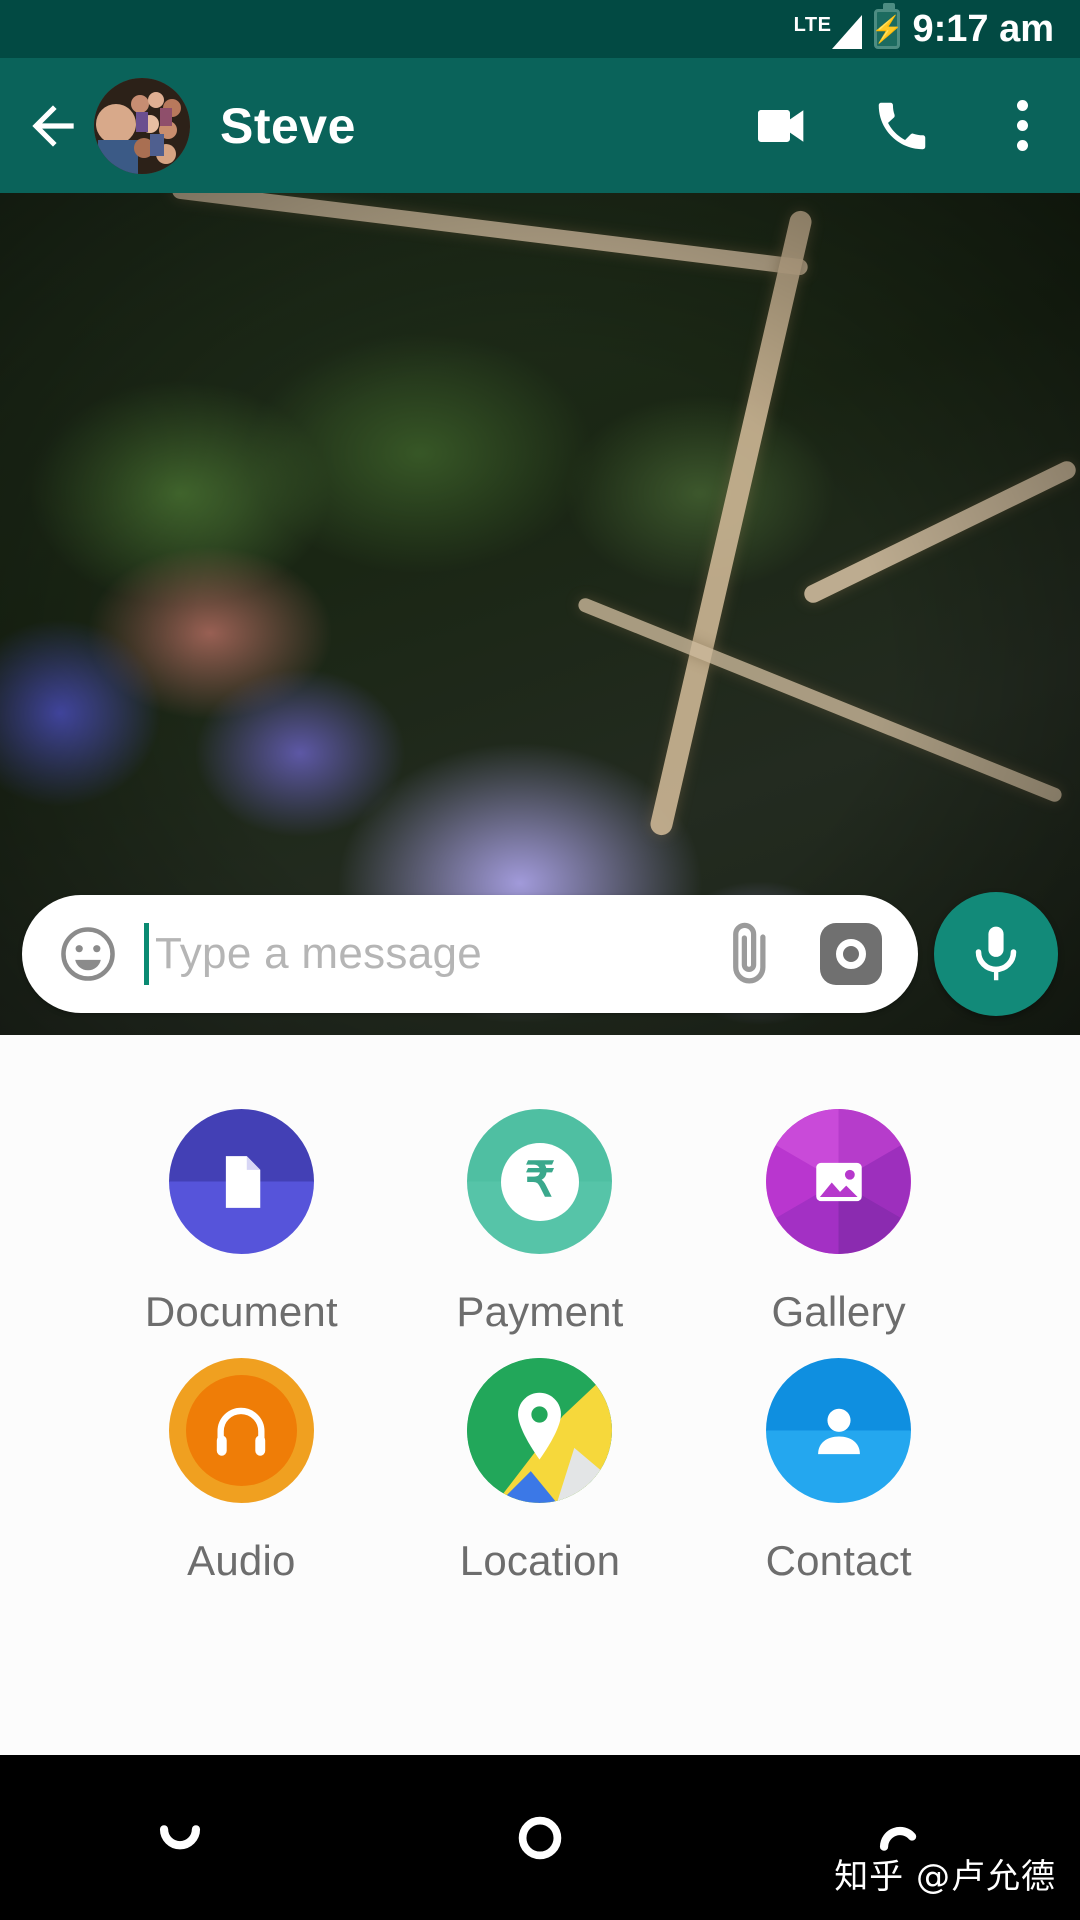 The image size is (1080, 1920). What do you see at coordinates (749, 954) in the screenshot?
I see `paperclip-icon` at bounding box center [749, 954].